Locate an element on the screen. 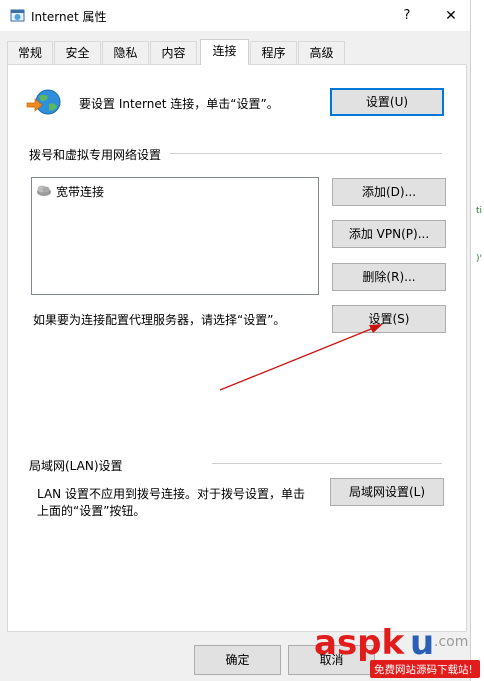  close-button: ✕ is located at coordinates (451, 16).